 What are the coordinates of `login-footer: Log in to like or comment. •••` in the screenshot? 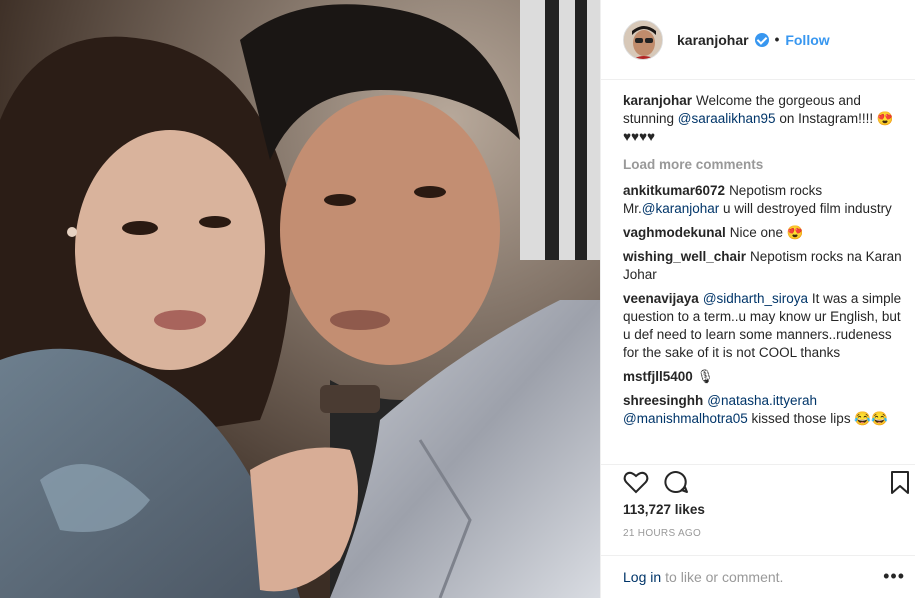 It's located at (758, 576).